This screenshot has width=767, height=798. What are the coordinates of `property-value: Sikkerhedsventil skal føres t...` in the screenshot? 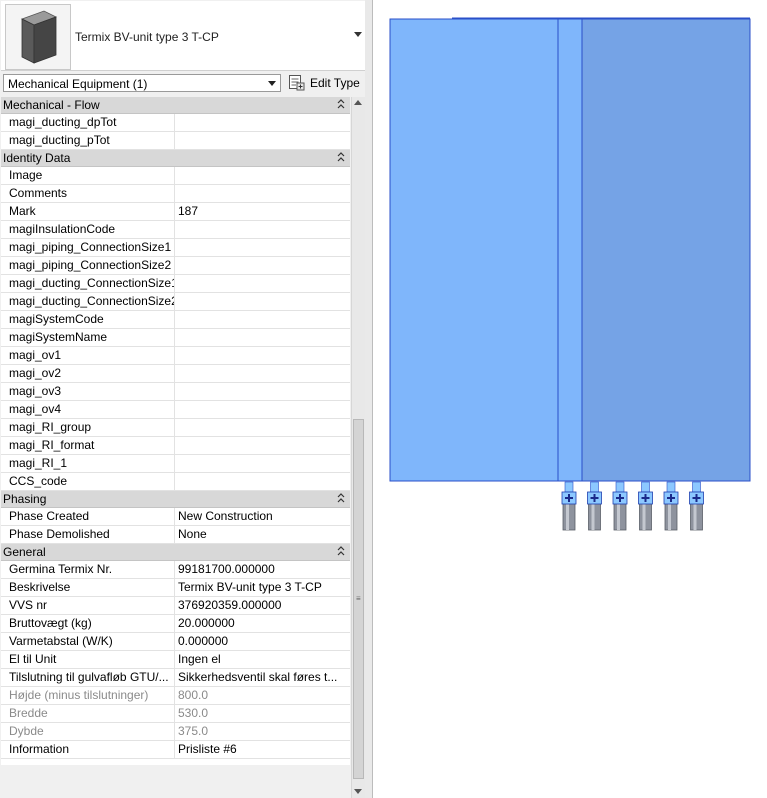 It's located at (263, 677).